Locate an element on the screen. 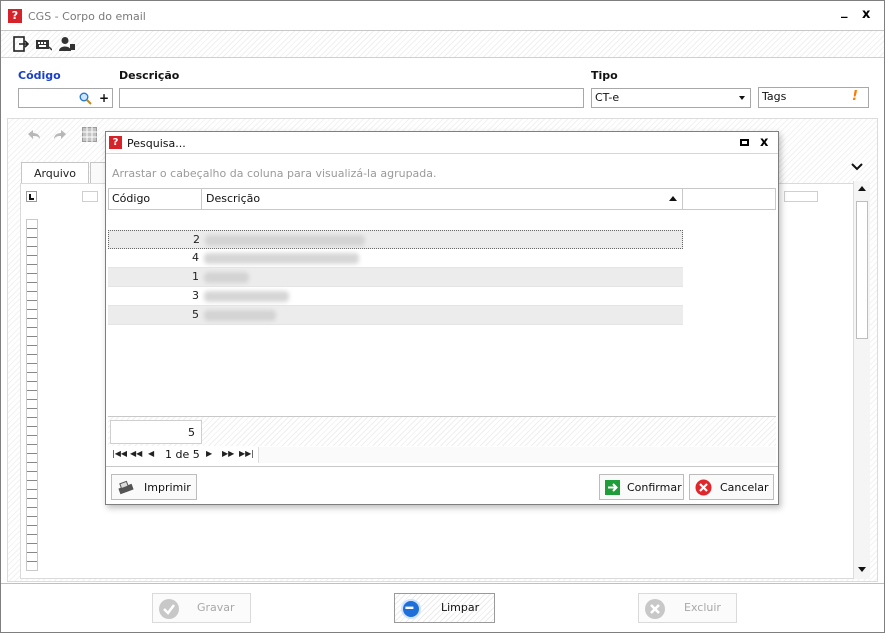 The image size is (885, 633). table-row: 1 is located at coordinates (395, 277).